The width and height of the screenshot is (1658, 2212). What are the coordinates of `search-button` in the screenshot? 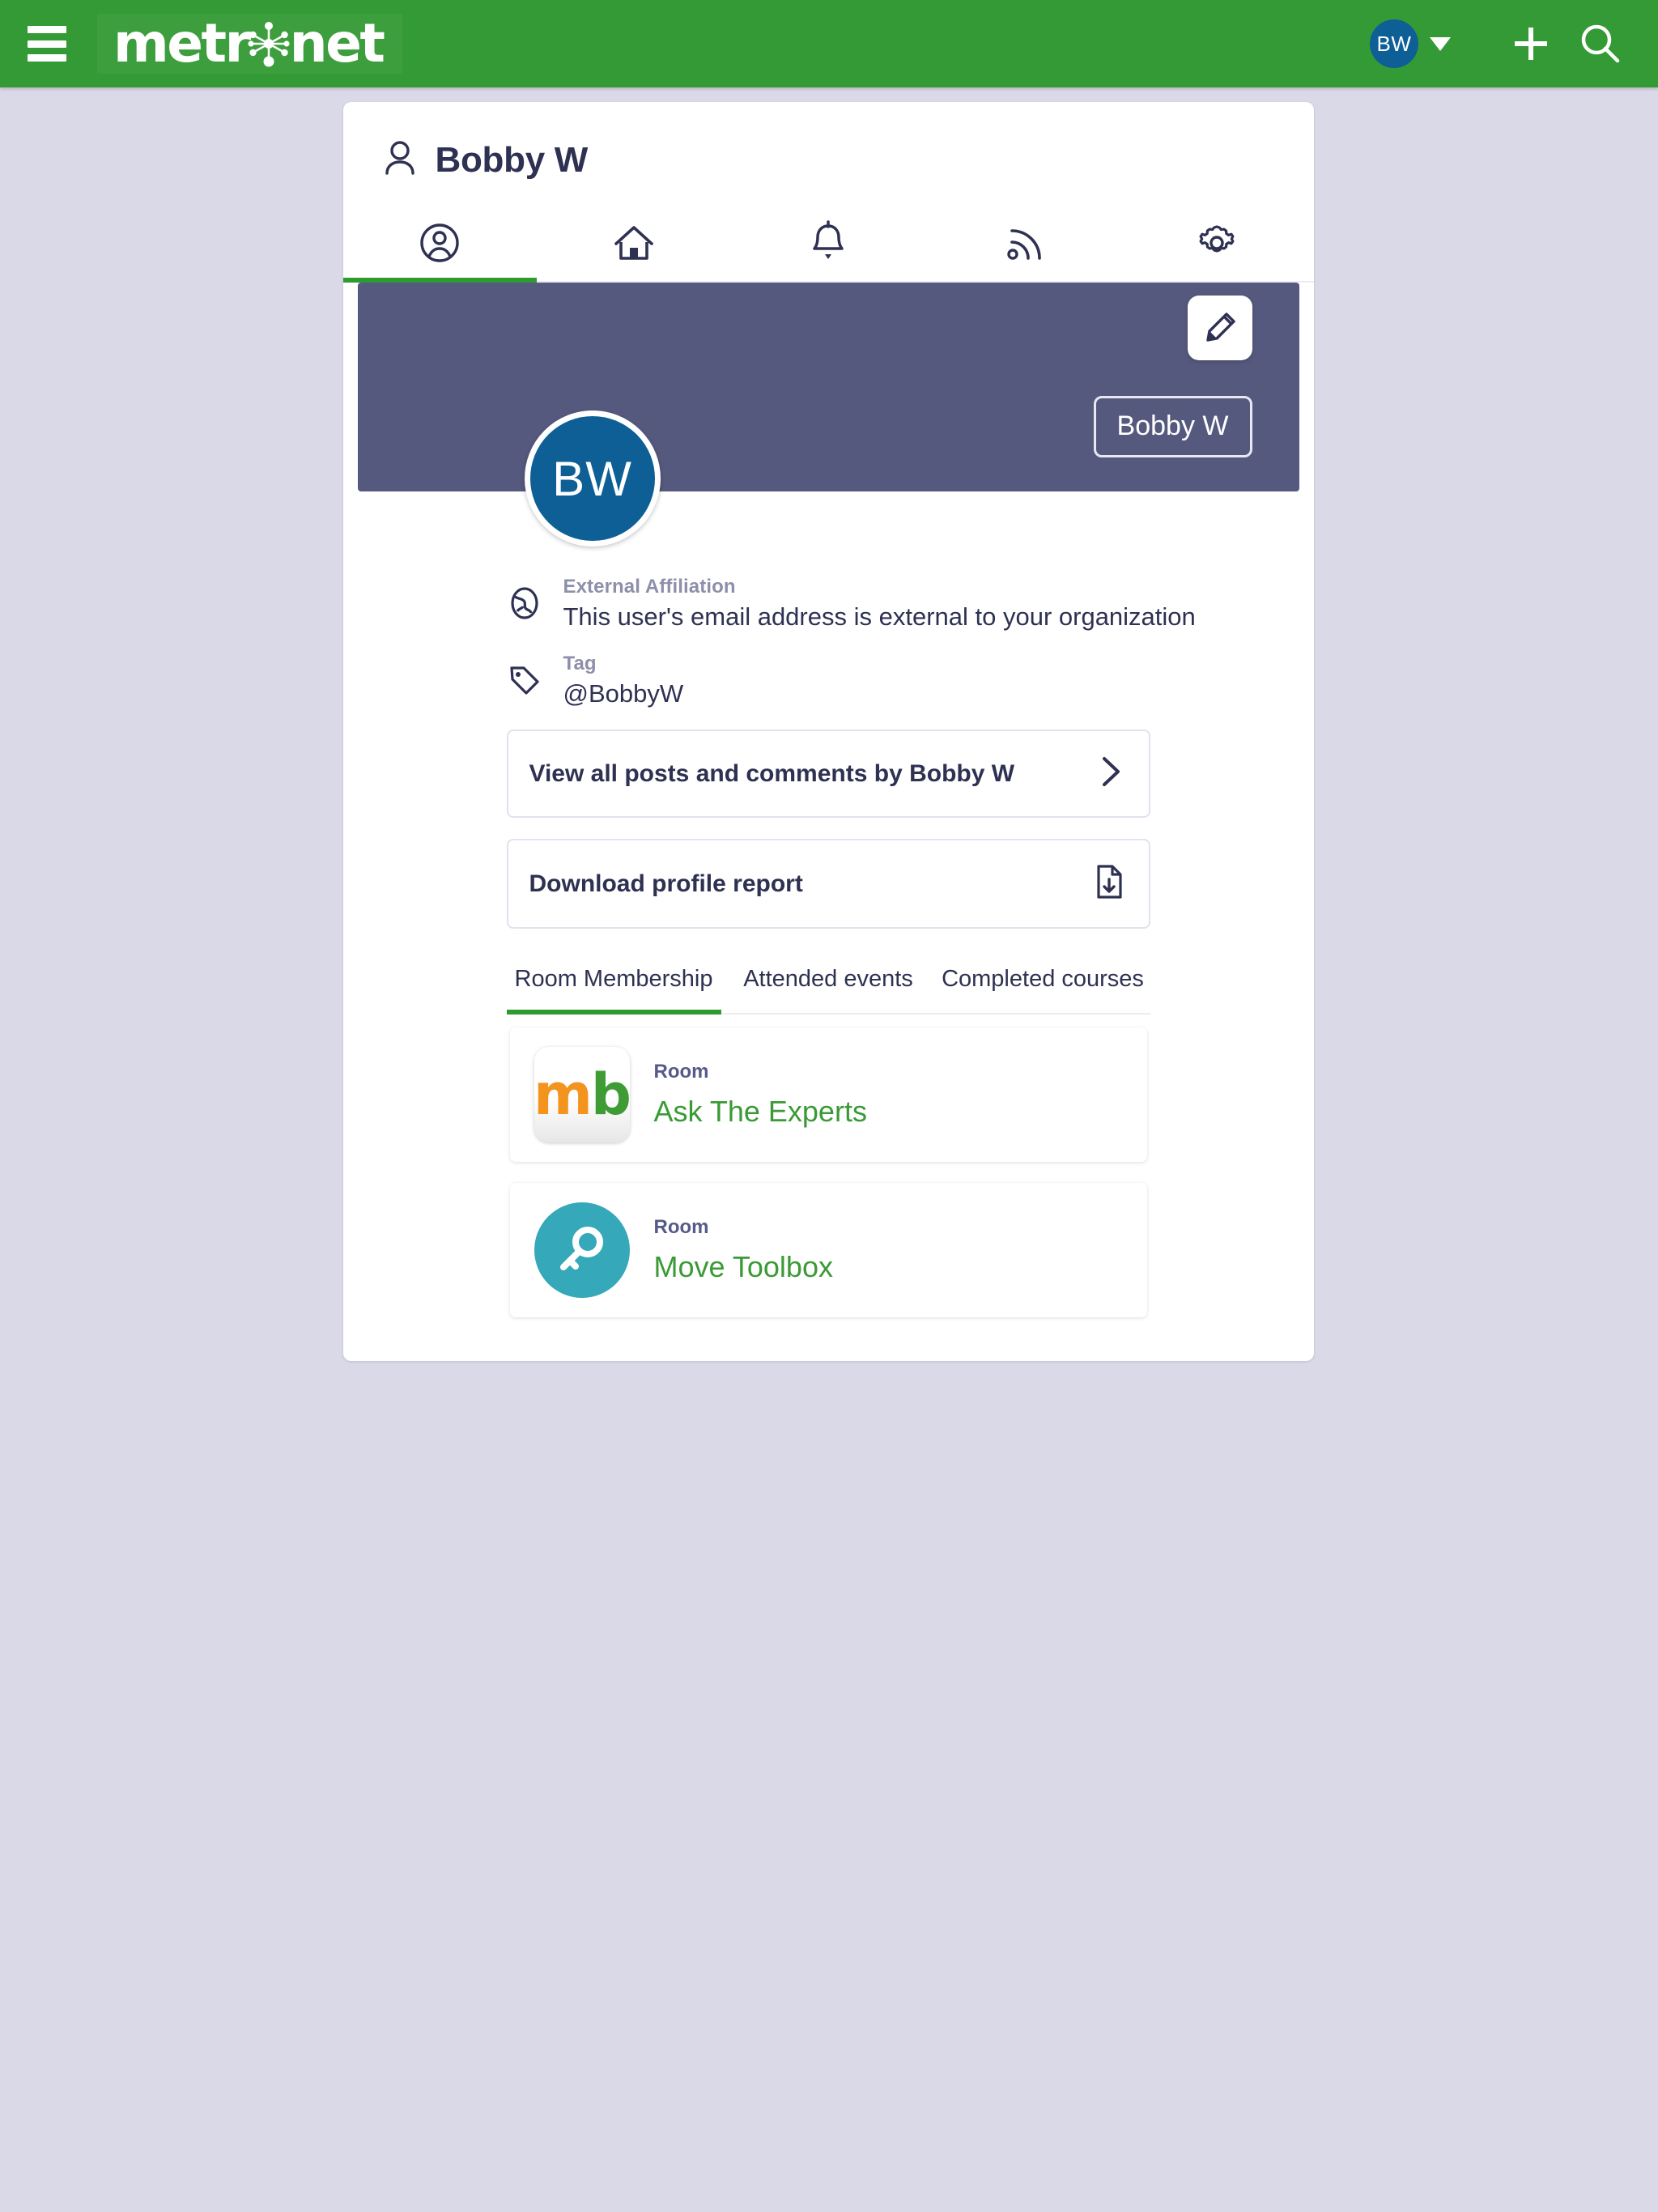 It's located at (1600, 44).